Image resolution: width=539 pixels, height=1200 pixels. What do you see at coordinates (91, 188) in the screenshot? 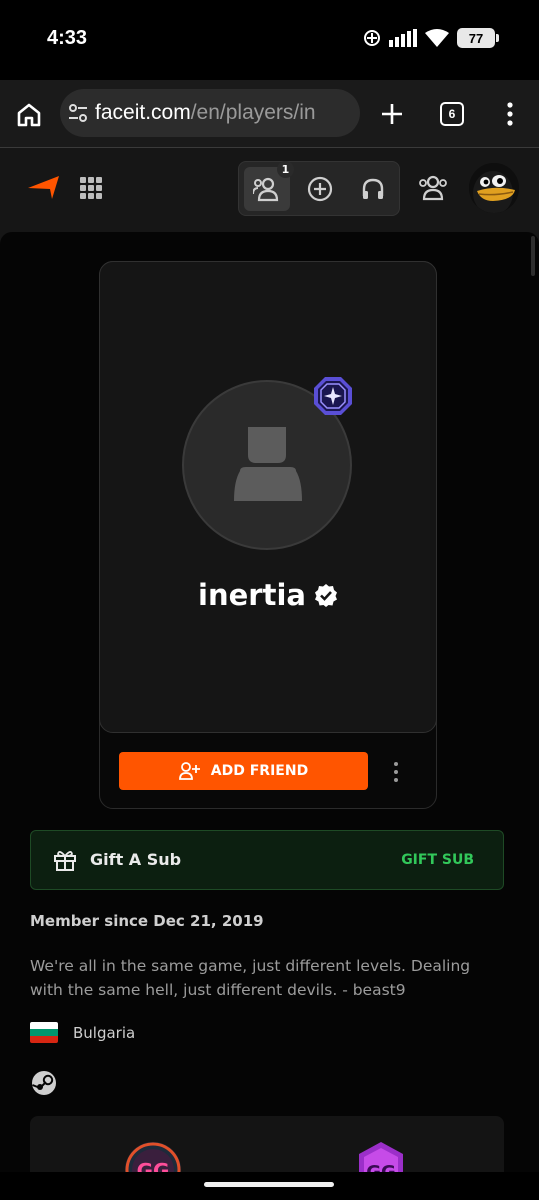
I see `apps-grid-icon` at bounding box center [91, 188].